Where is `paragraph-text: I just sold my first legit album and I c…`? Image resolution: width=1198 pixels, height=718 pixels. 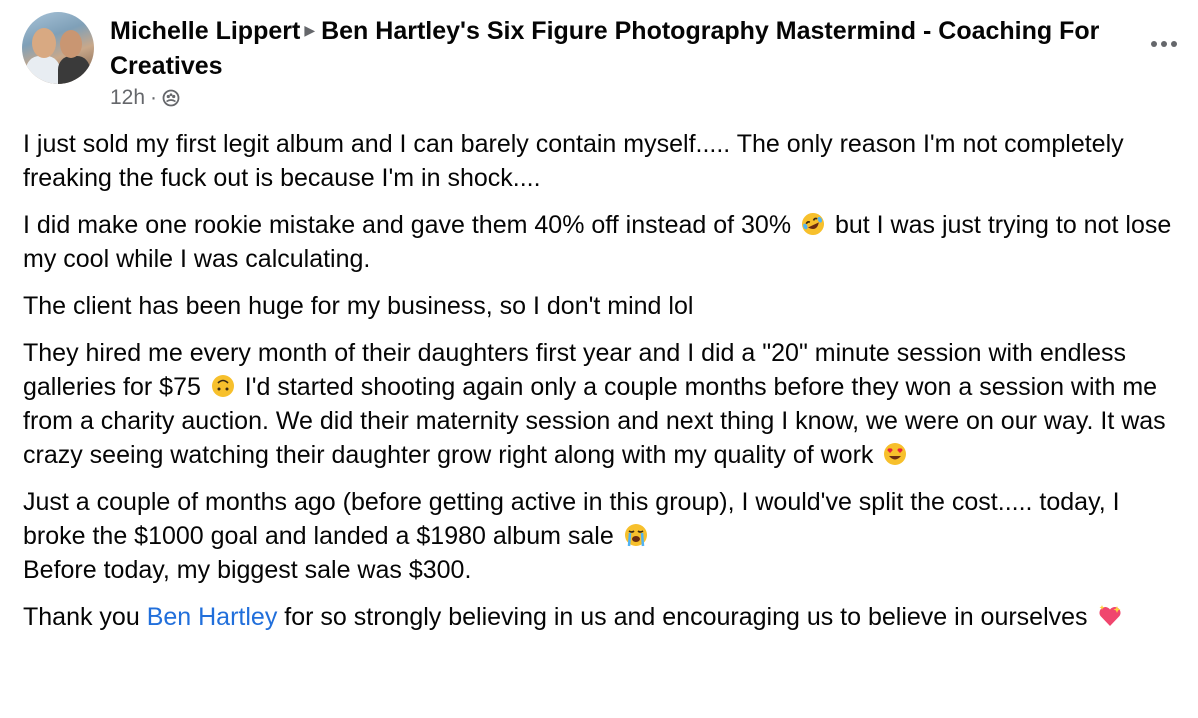 paragraph-text: I just sold my first legit album and I c… is located at coordinates (573, 161).